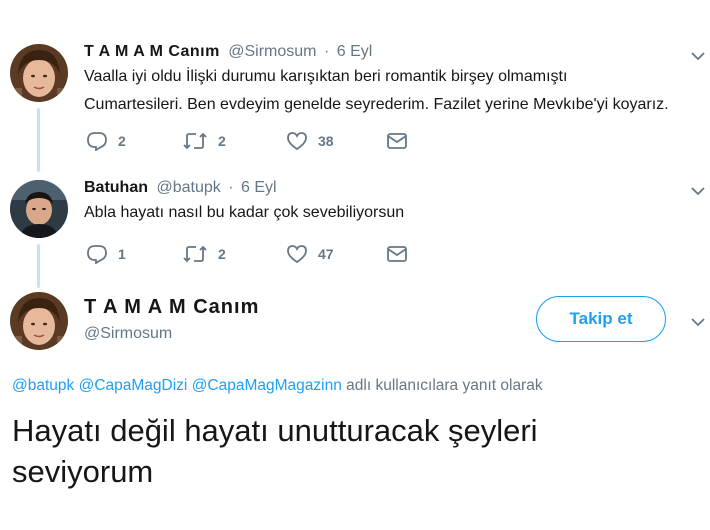 The image size is (710, 530). I want to click on like-count: 38, so click(326, 141).